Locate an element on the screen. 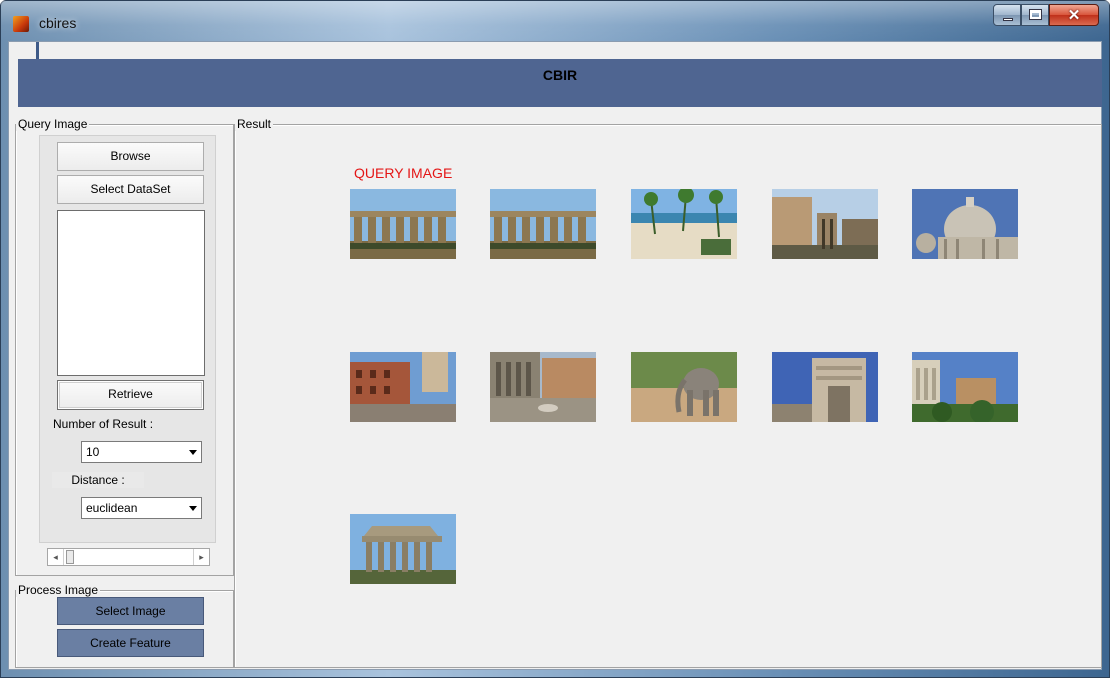 This screenshot has height=678, width=1110. maximize-button is located at coordinates (1035, 15).